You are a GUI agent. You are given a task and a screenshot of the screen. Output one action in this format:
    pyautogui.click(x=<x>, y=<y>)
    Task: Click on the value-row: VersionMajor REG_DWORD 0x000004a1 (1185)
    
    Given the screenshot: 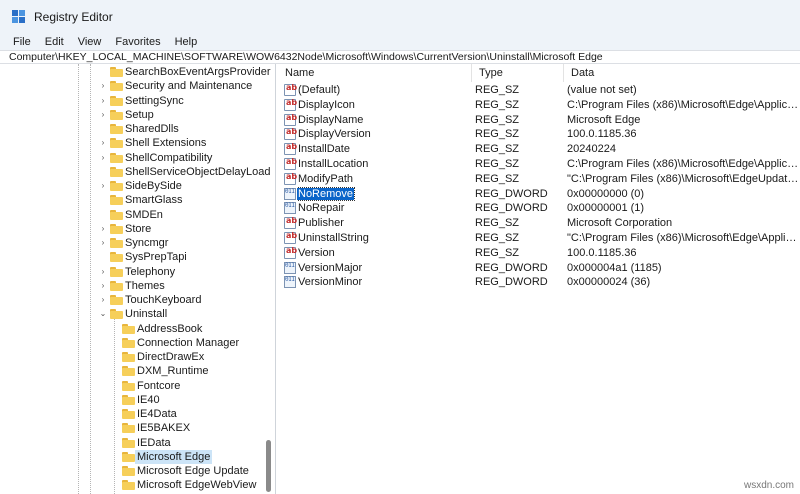 What is the action you would take?
    pyautogui.click(x=539, y=268)
    